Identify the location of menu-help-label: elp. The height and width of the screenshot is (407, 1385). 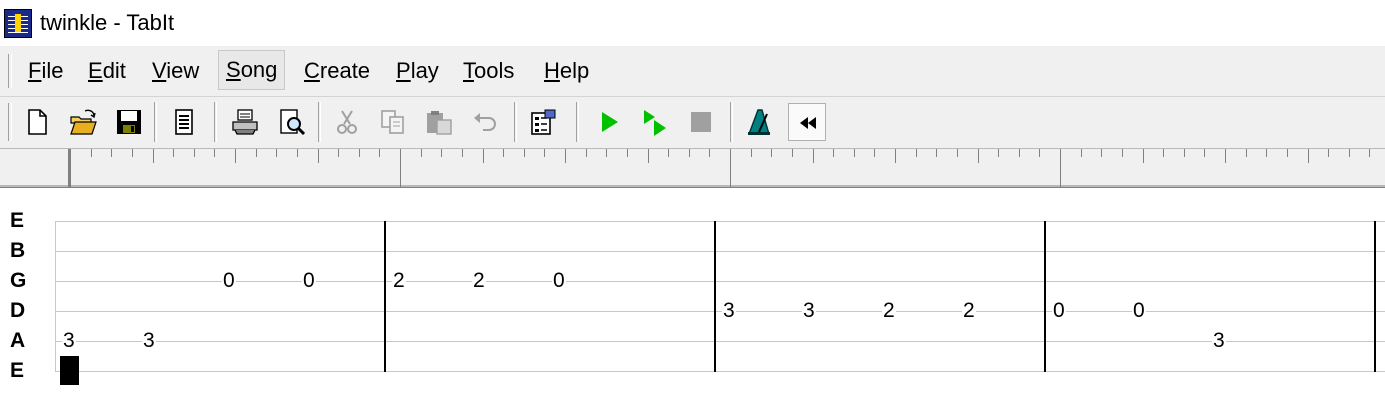
(574, 70).